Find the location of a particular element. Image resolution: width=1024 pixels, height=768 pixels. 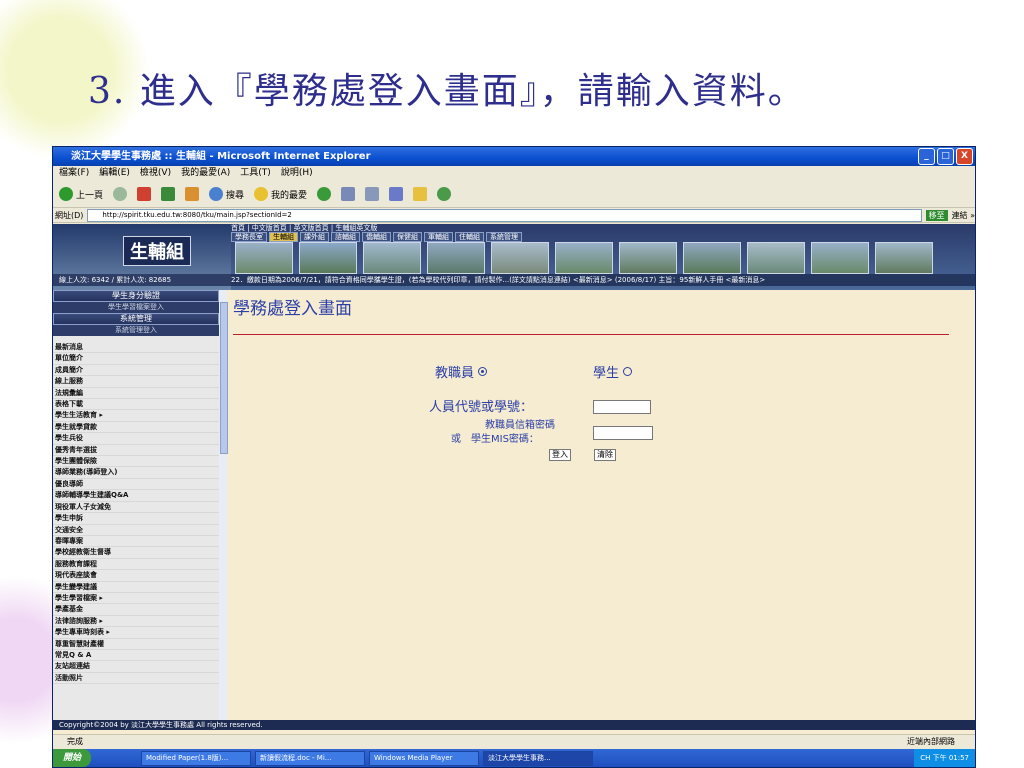

sidebar-item: 學產基金 is located at coordinates (136, 610).